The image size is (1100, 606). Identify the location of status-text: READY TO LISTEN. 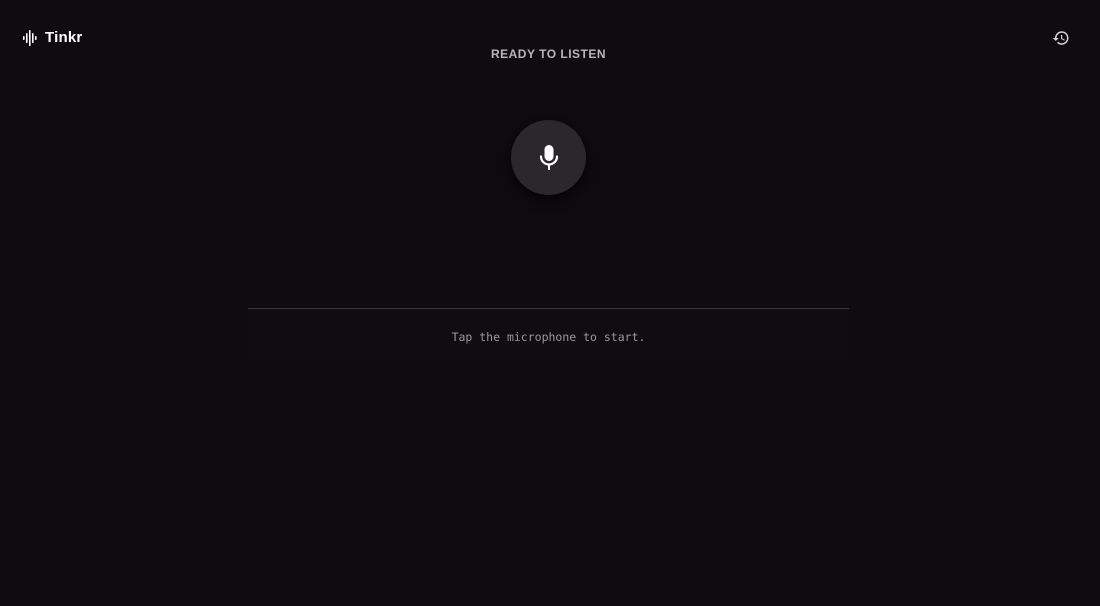
(548, 54).